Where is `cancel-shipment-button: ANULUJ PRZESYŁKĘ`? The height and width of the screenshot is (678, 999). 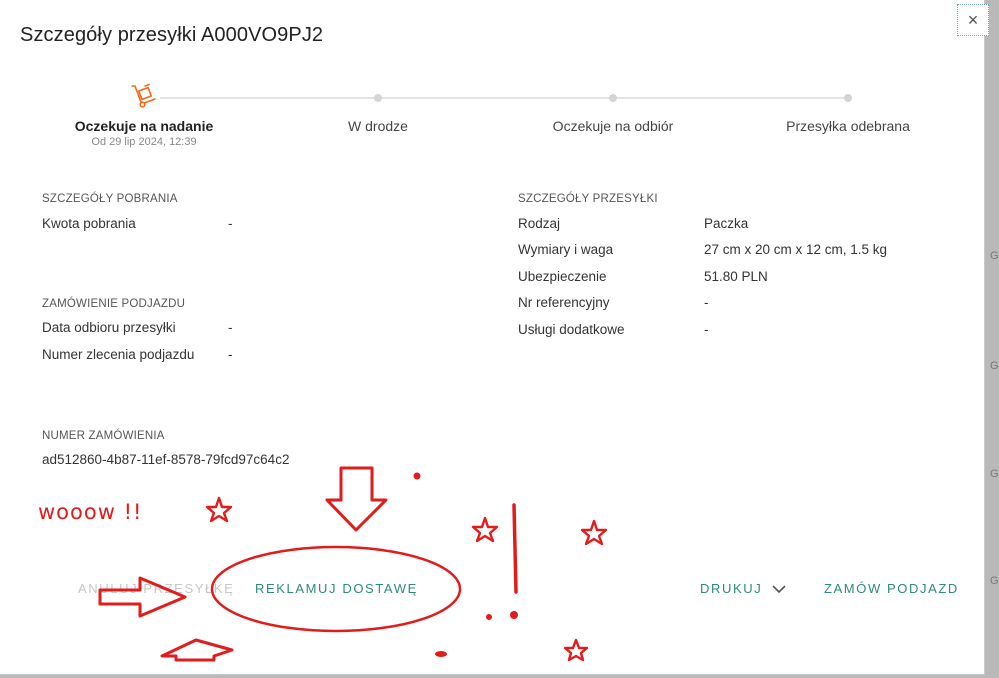
cancel-shipment-button: ANULUJ PRZESYŁKĘ is located at coordinates (156, 588).